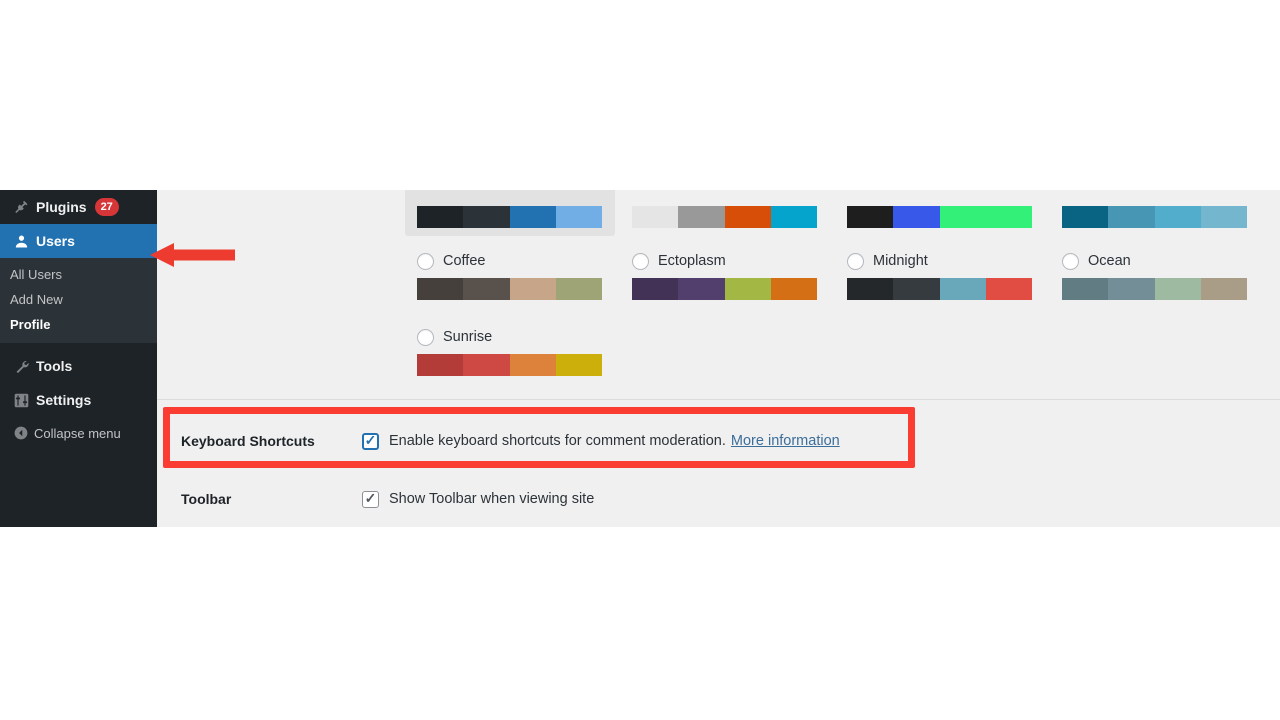 The image size is (1280, 720). I want to click on color-scheme-label: Coffee, so click(464, 261).